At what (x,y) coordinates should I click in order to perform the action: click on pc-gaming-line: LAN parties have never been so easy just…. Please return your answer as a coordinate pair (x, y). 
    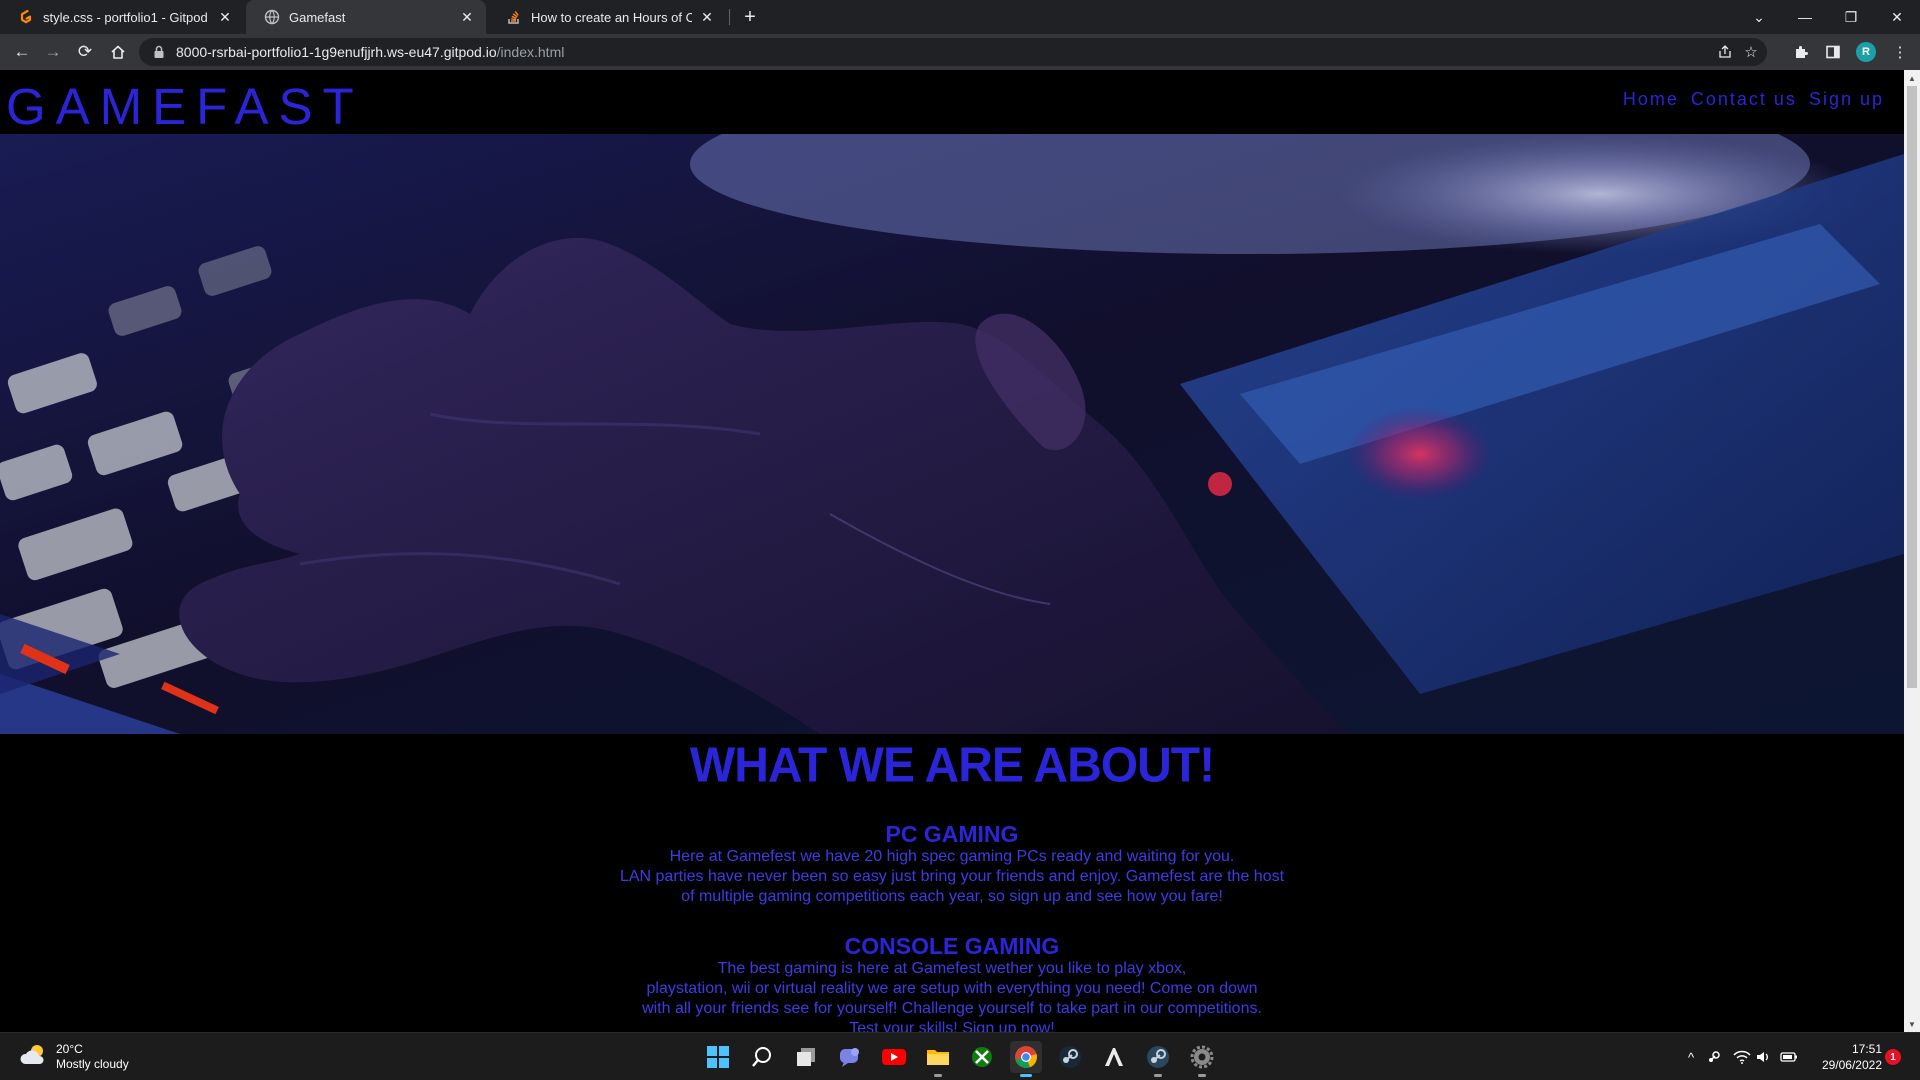
    Looking at the image, I should click on (952, 876).